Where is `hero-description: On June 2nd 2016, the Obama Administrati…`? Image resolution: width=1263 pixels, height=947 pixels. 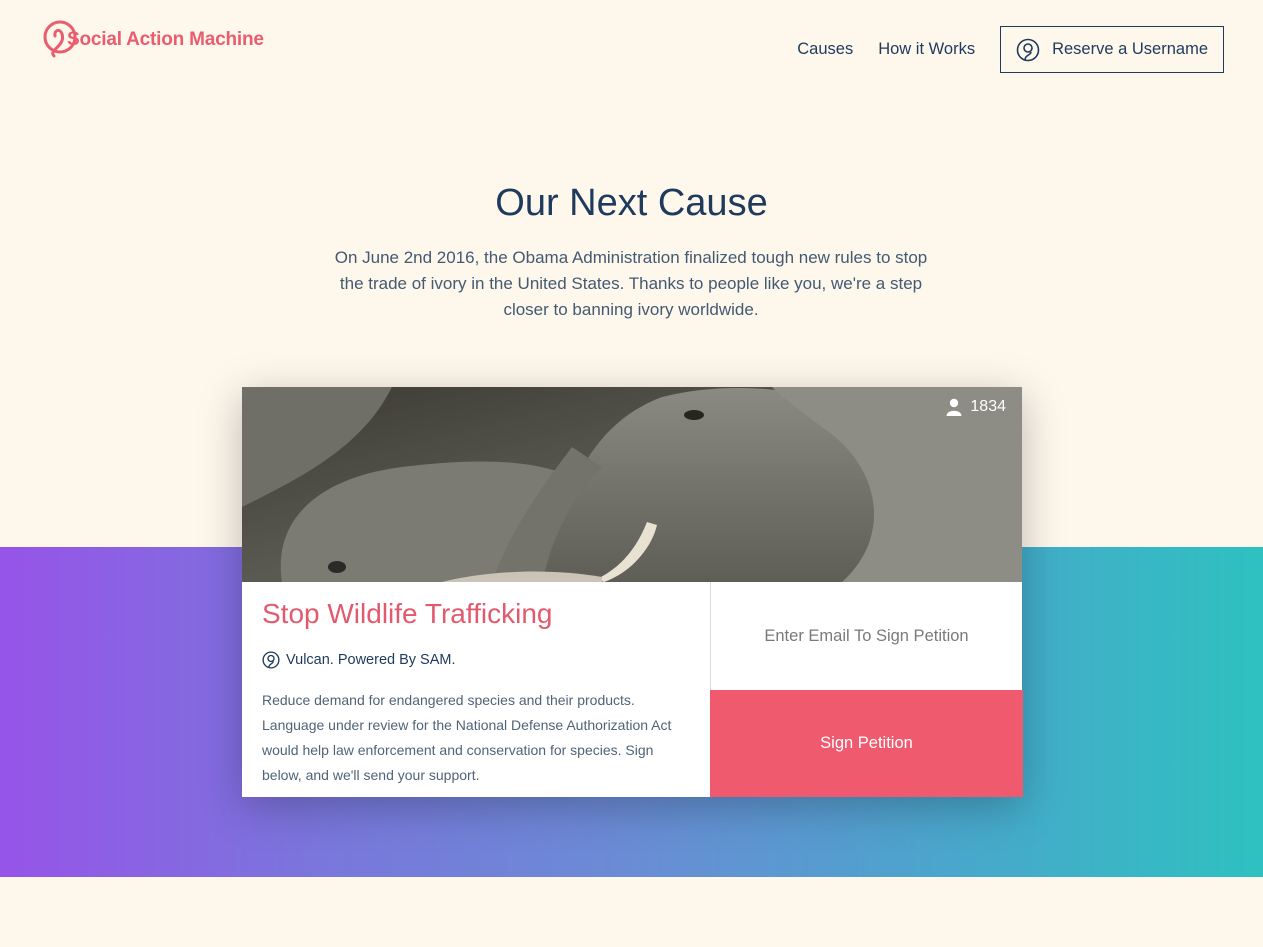
hero-description: On June 2nd 2016, the Obama Administrati… is located at coordinates (631, 283).